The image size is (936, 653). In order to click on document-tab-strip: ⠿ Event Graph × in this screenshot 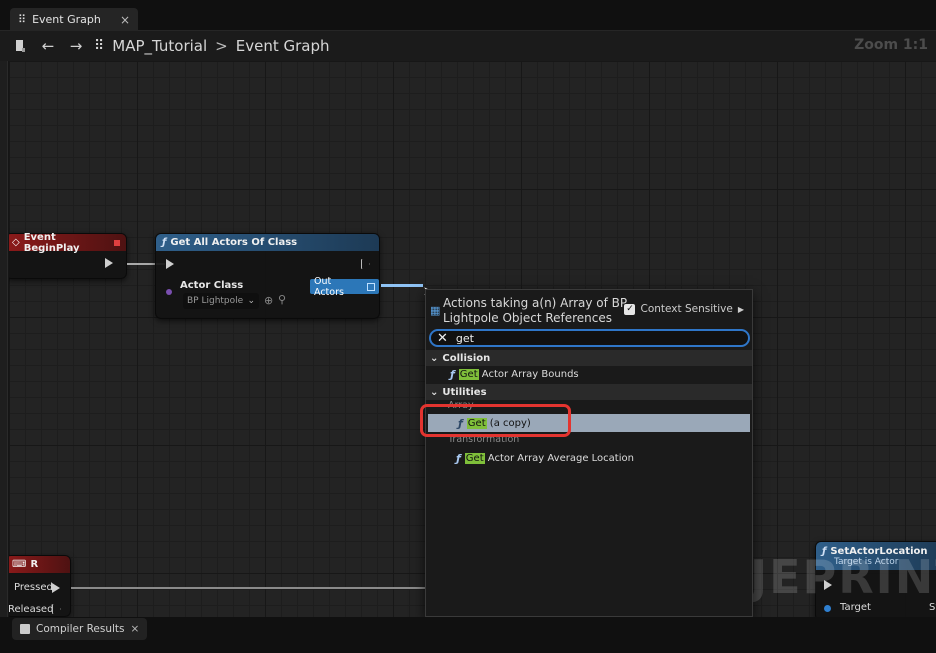, I will do `click(468, 15)`.